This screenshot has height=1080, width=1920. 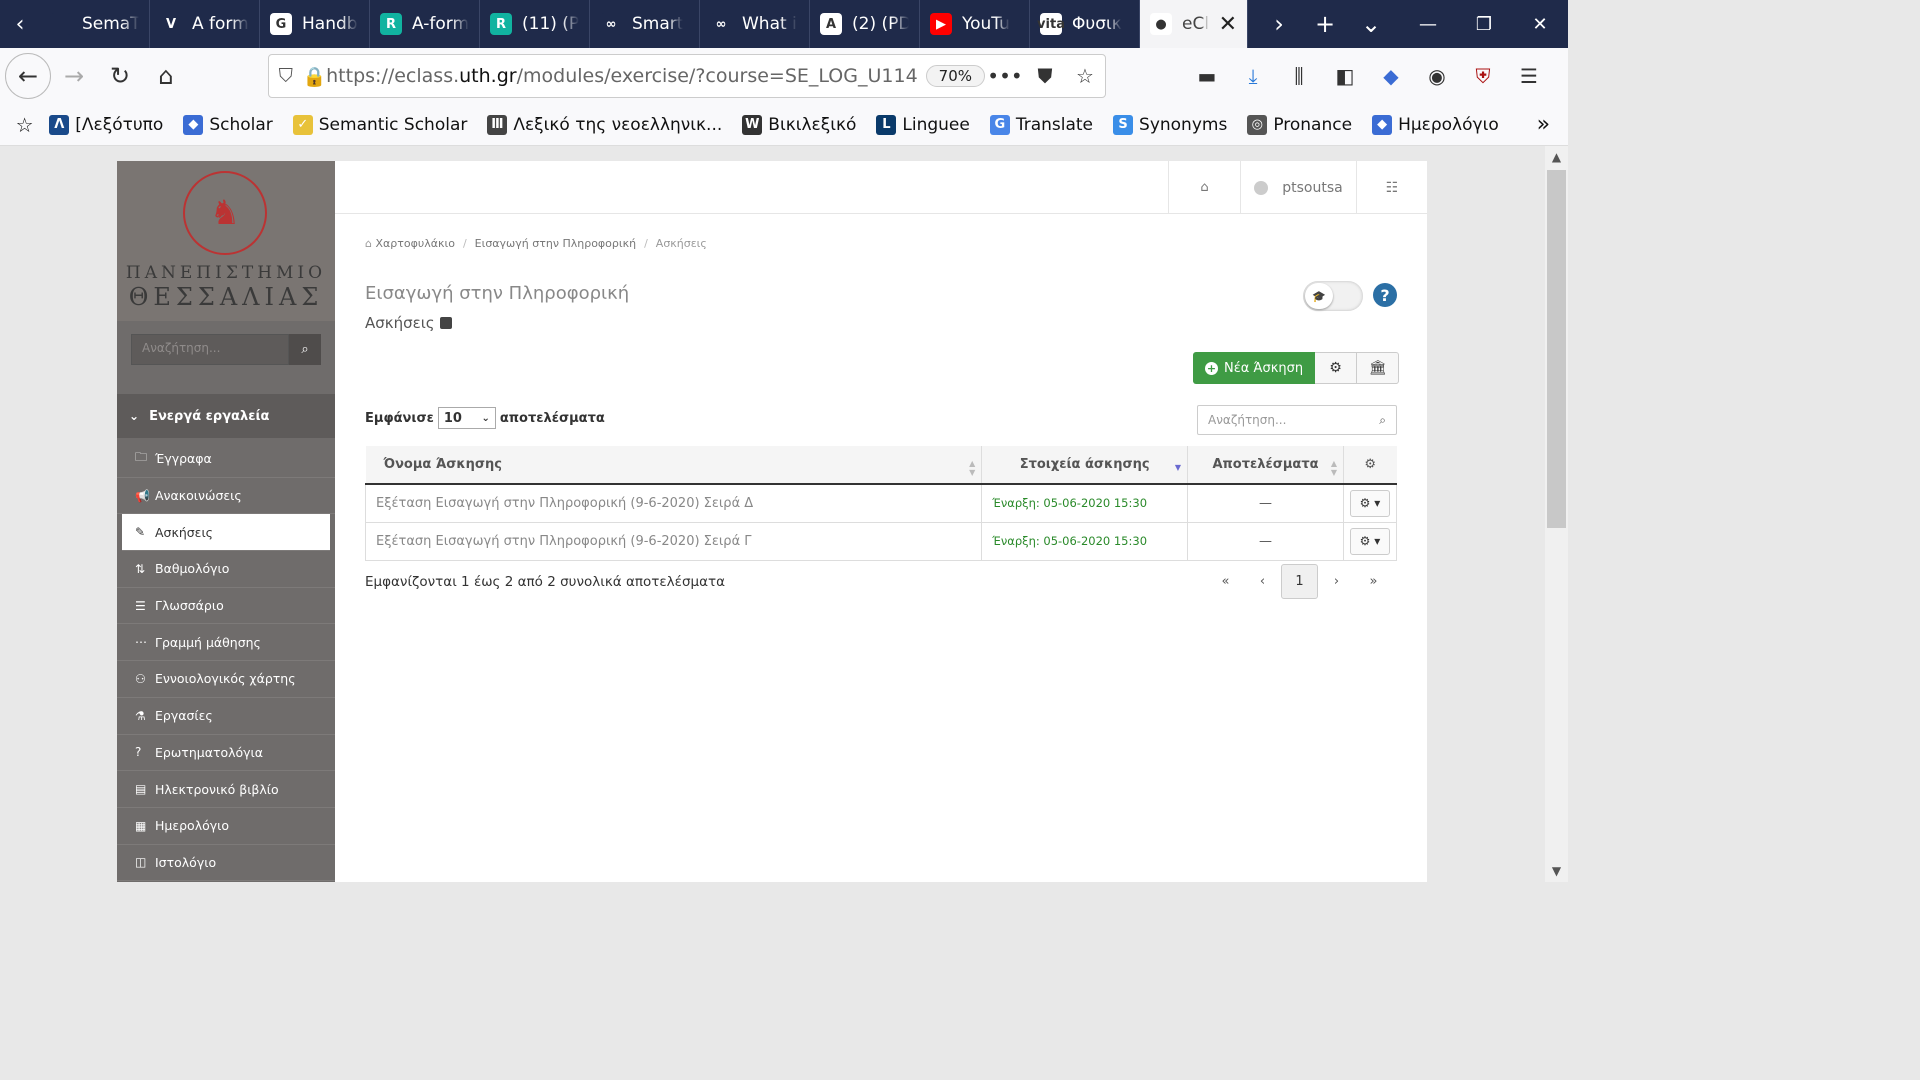 What do you see at coordinates (1325, 24) in the screenshot?
I see `new-tab-button: +` at bounding box center [1325, 24].